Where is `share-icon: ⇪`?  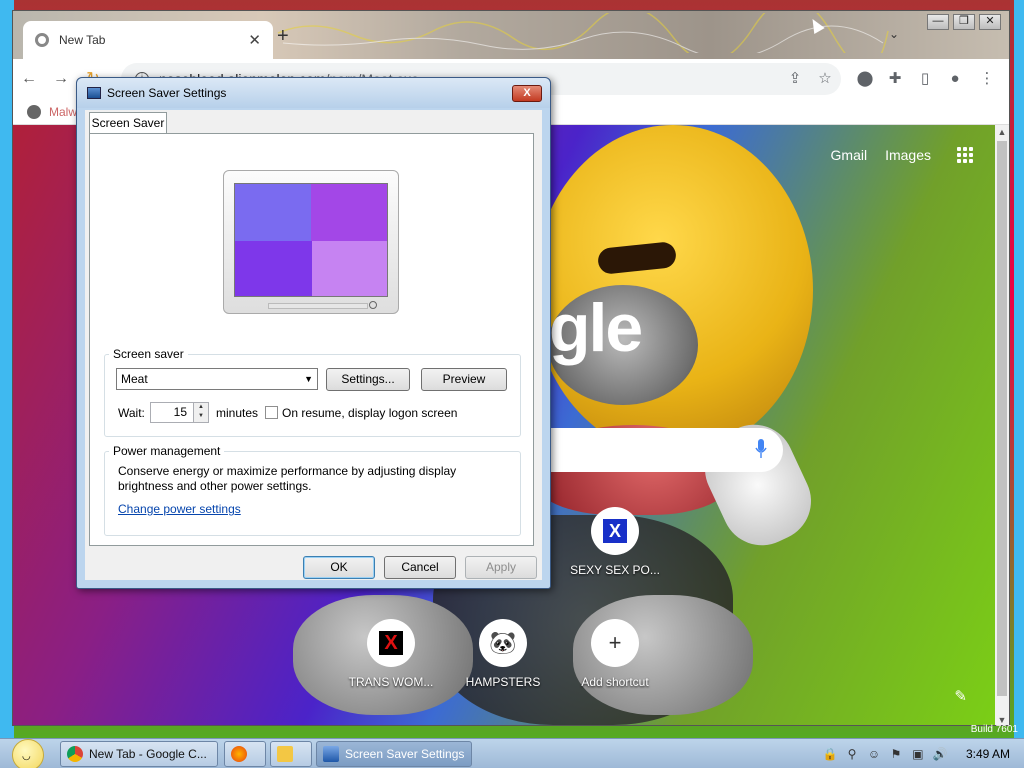
share-icon: ⇪ is located at coordinates (795, 79).